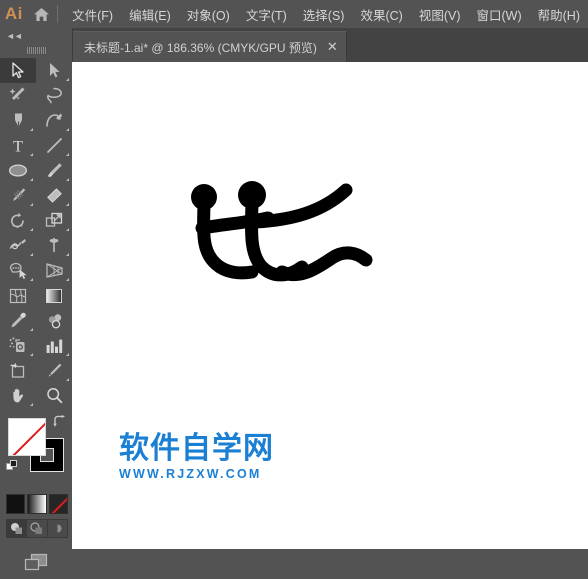 The width and height of the screenshot is (588, 579). What do you see at coordinates (54, 95) in the screenshot?
I see `tool-lasso` at bounding box center [54, 95].